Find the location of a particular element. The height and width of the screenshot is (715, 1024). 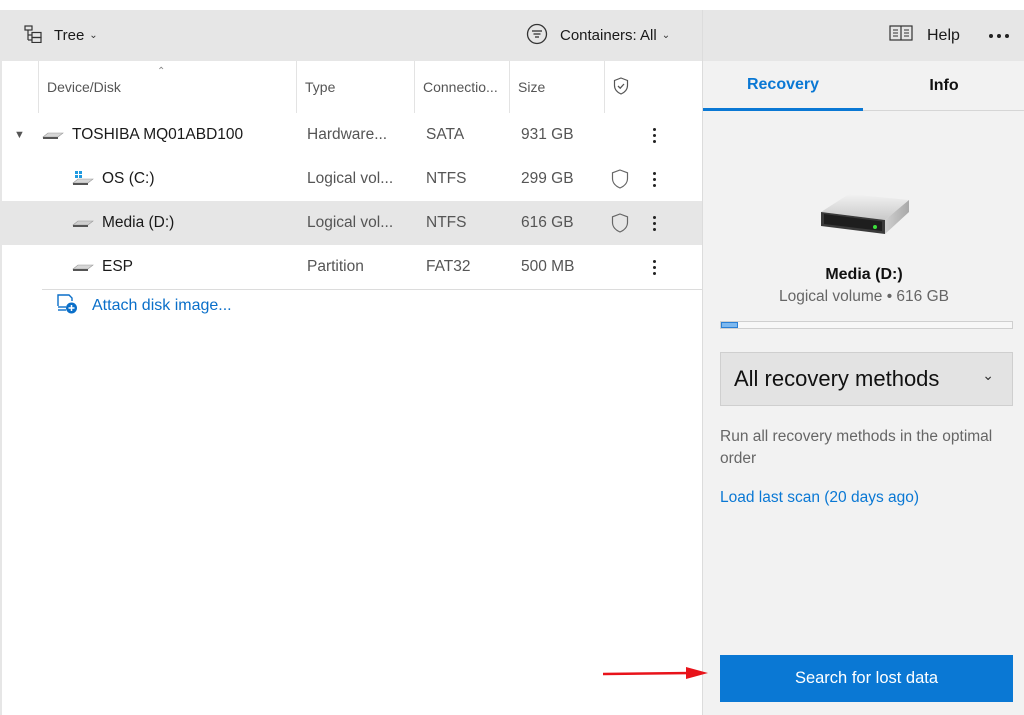

panel-tabs: Recovery Info is located at coordinates (863, 86).